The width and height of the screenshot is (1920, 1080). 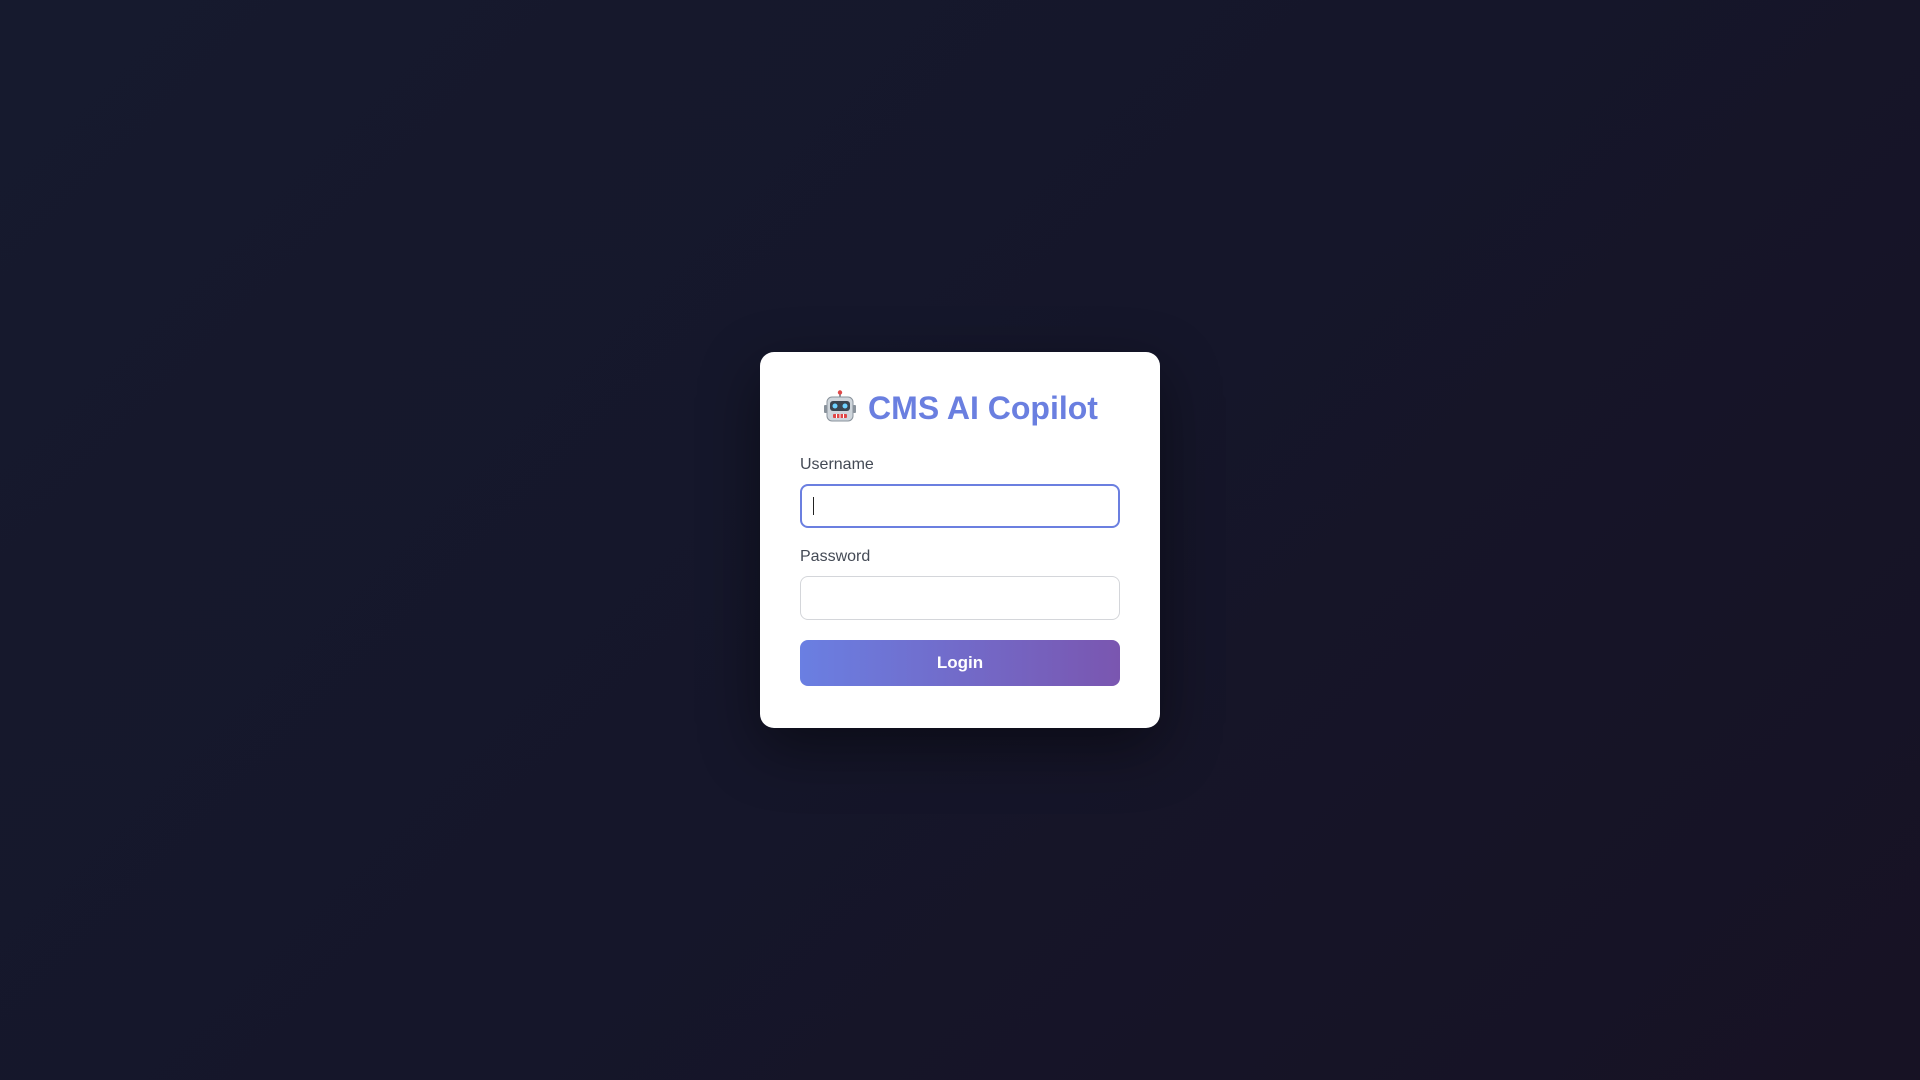 What do you see at coordinates (840, 406) in the screenshot?
I see `robot-icon` at bounding box center [840, 406].